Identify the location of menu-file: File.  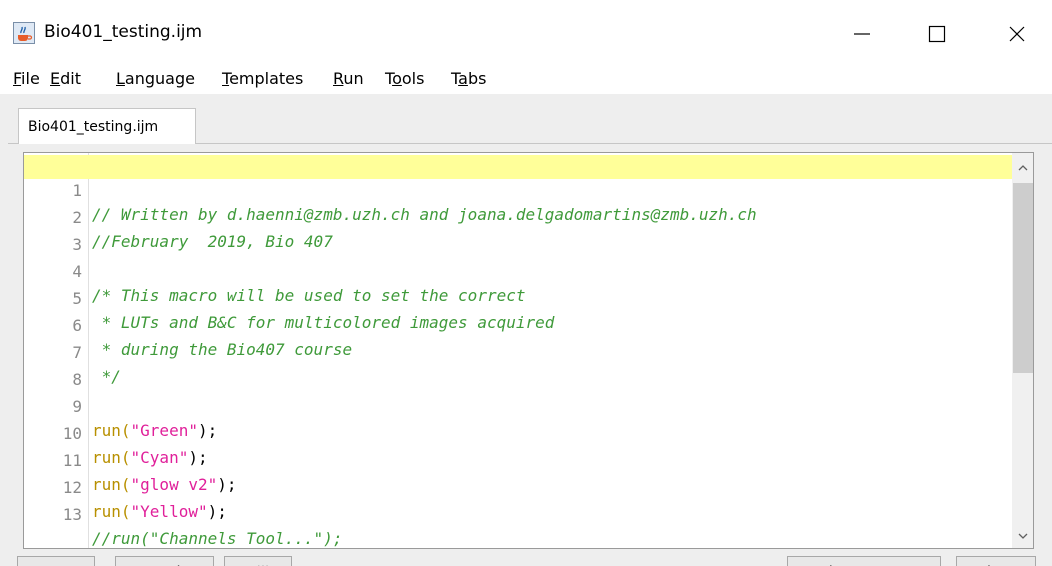
(26, 79).